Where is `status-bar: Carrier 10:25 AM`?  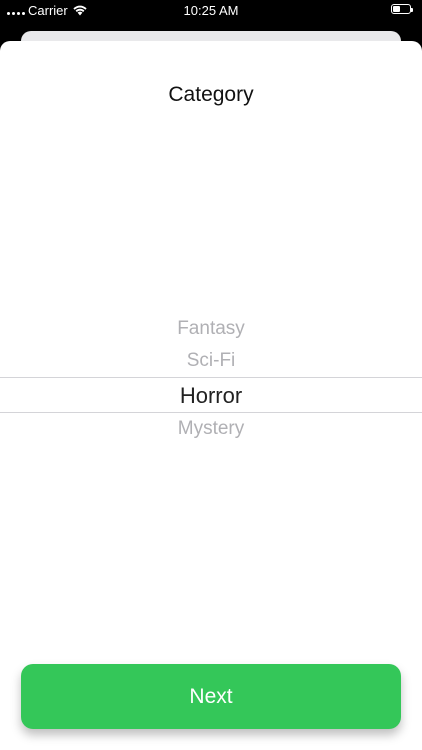 status-bar: Carrier 10:25 AM is located at coordinates (211, 11).